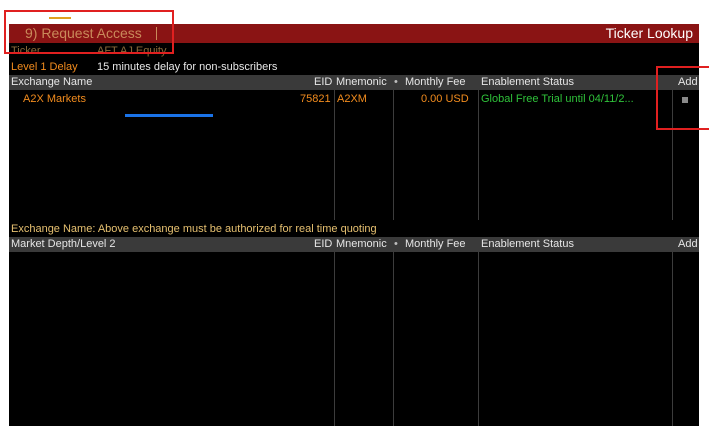 The height and width of the screenshot is (434, 709). What do you see at coordinates (89, 32) in the screenshot?
I see `annotation-box-request-access` at bounding box center [89, 32].